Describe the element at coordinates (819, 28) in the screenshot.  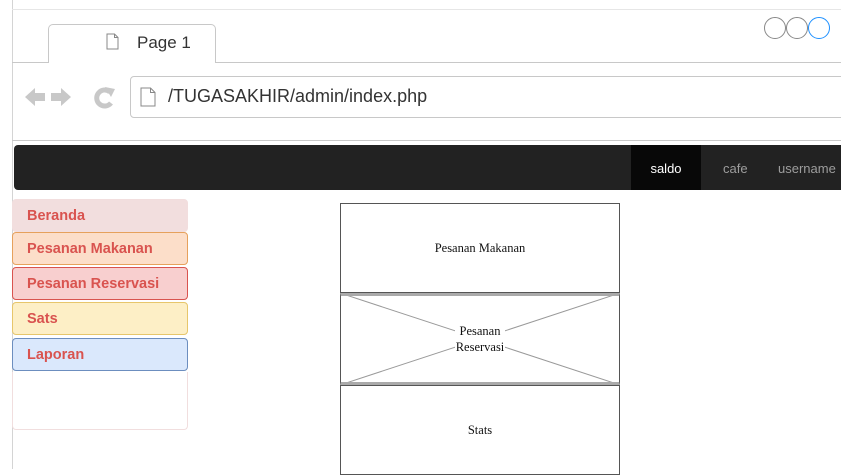
I see `window-close-icon` at that location.